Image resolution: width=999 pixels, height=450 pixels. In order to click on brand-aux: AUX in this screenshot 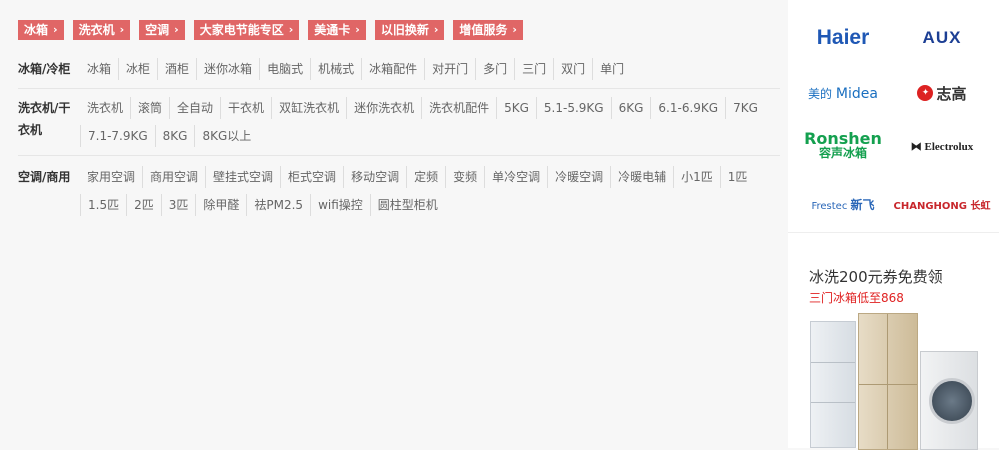, I will do `click(942, 38)`.